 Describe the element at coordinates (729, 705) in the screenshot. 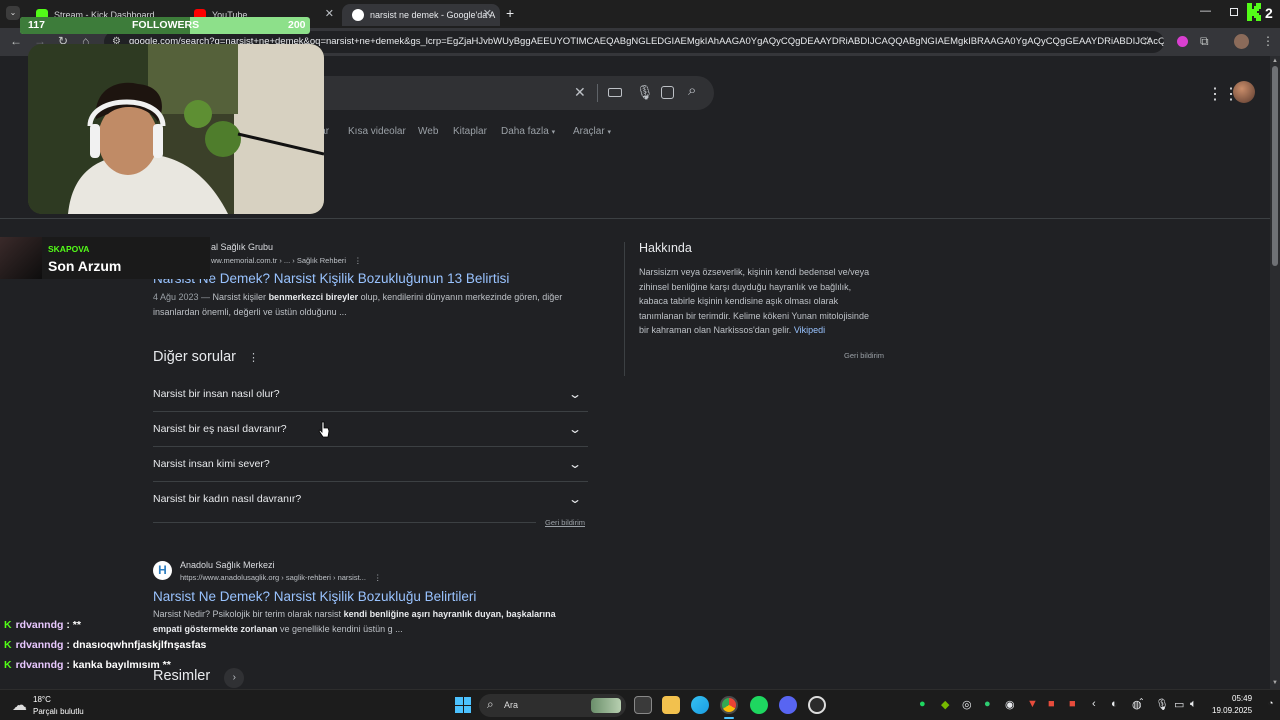

I see `chrome-browser-icon` at that location.